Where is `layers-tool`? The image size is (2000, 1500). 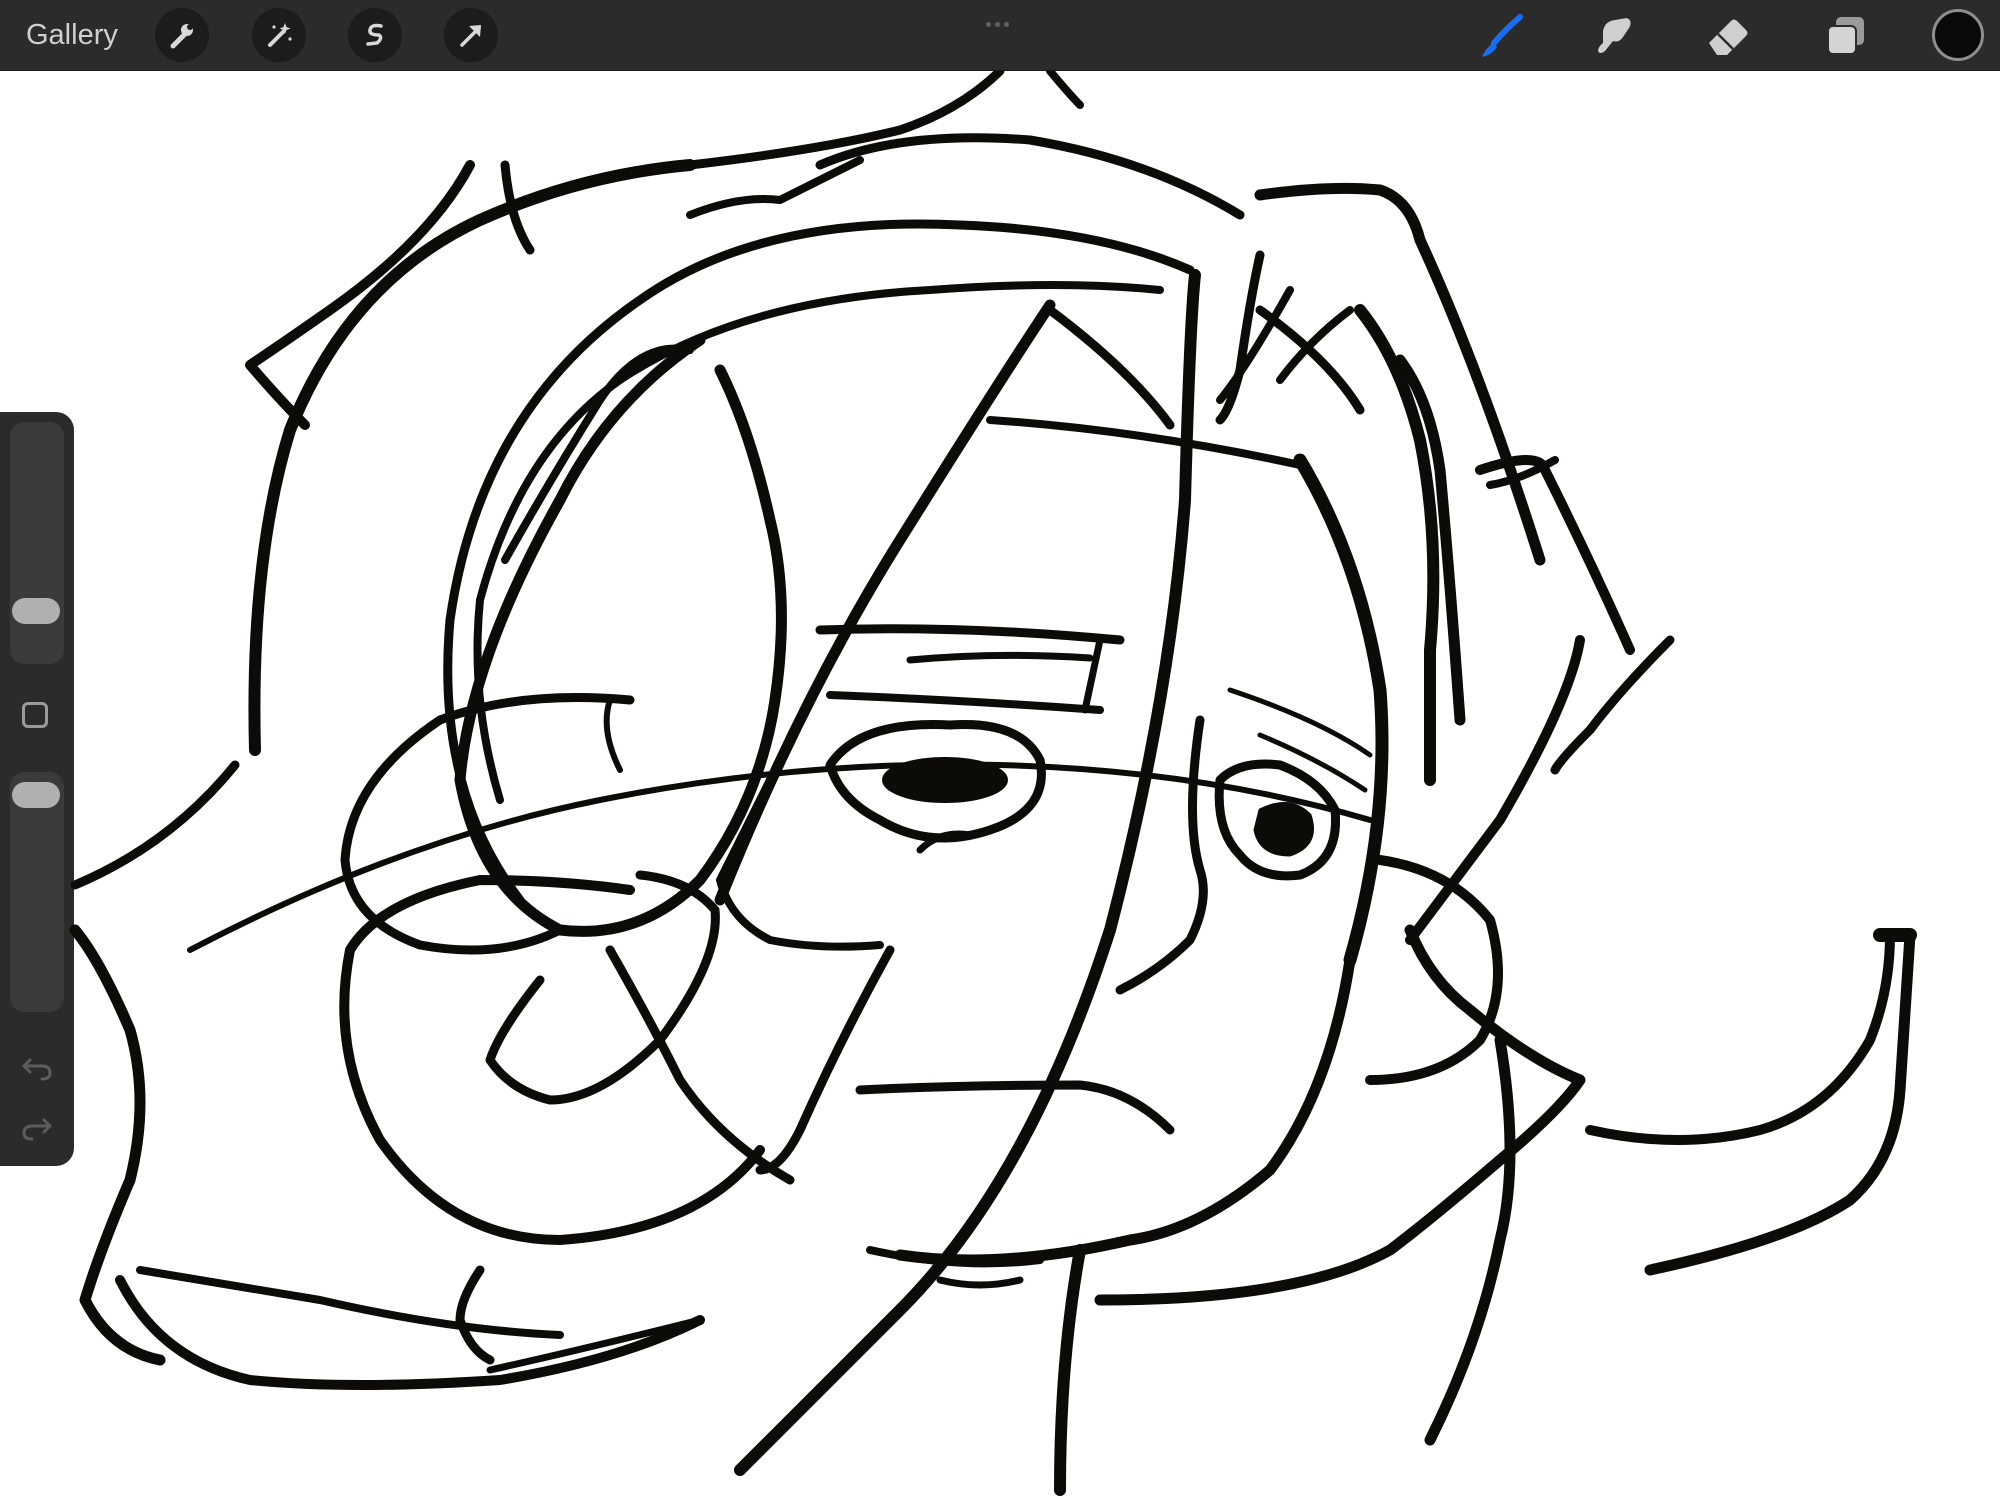
layers-tool is located at coordinates (1846, 36).